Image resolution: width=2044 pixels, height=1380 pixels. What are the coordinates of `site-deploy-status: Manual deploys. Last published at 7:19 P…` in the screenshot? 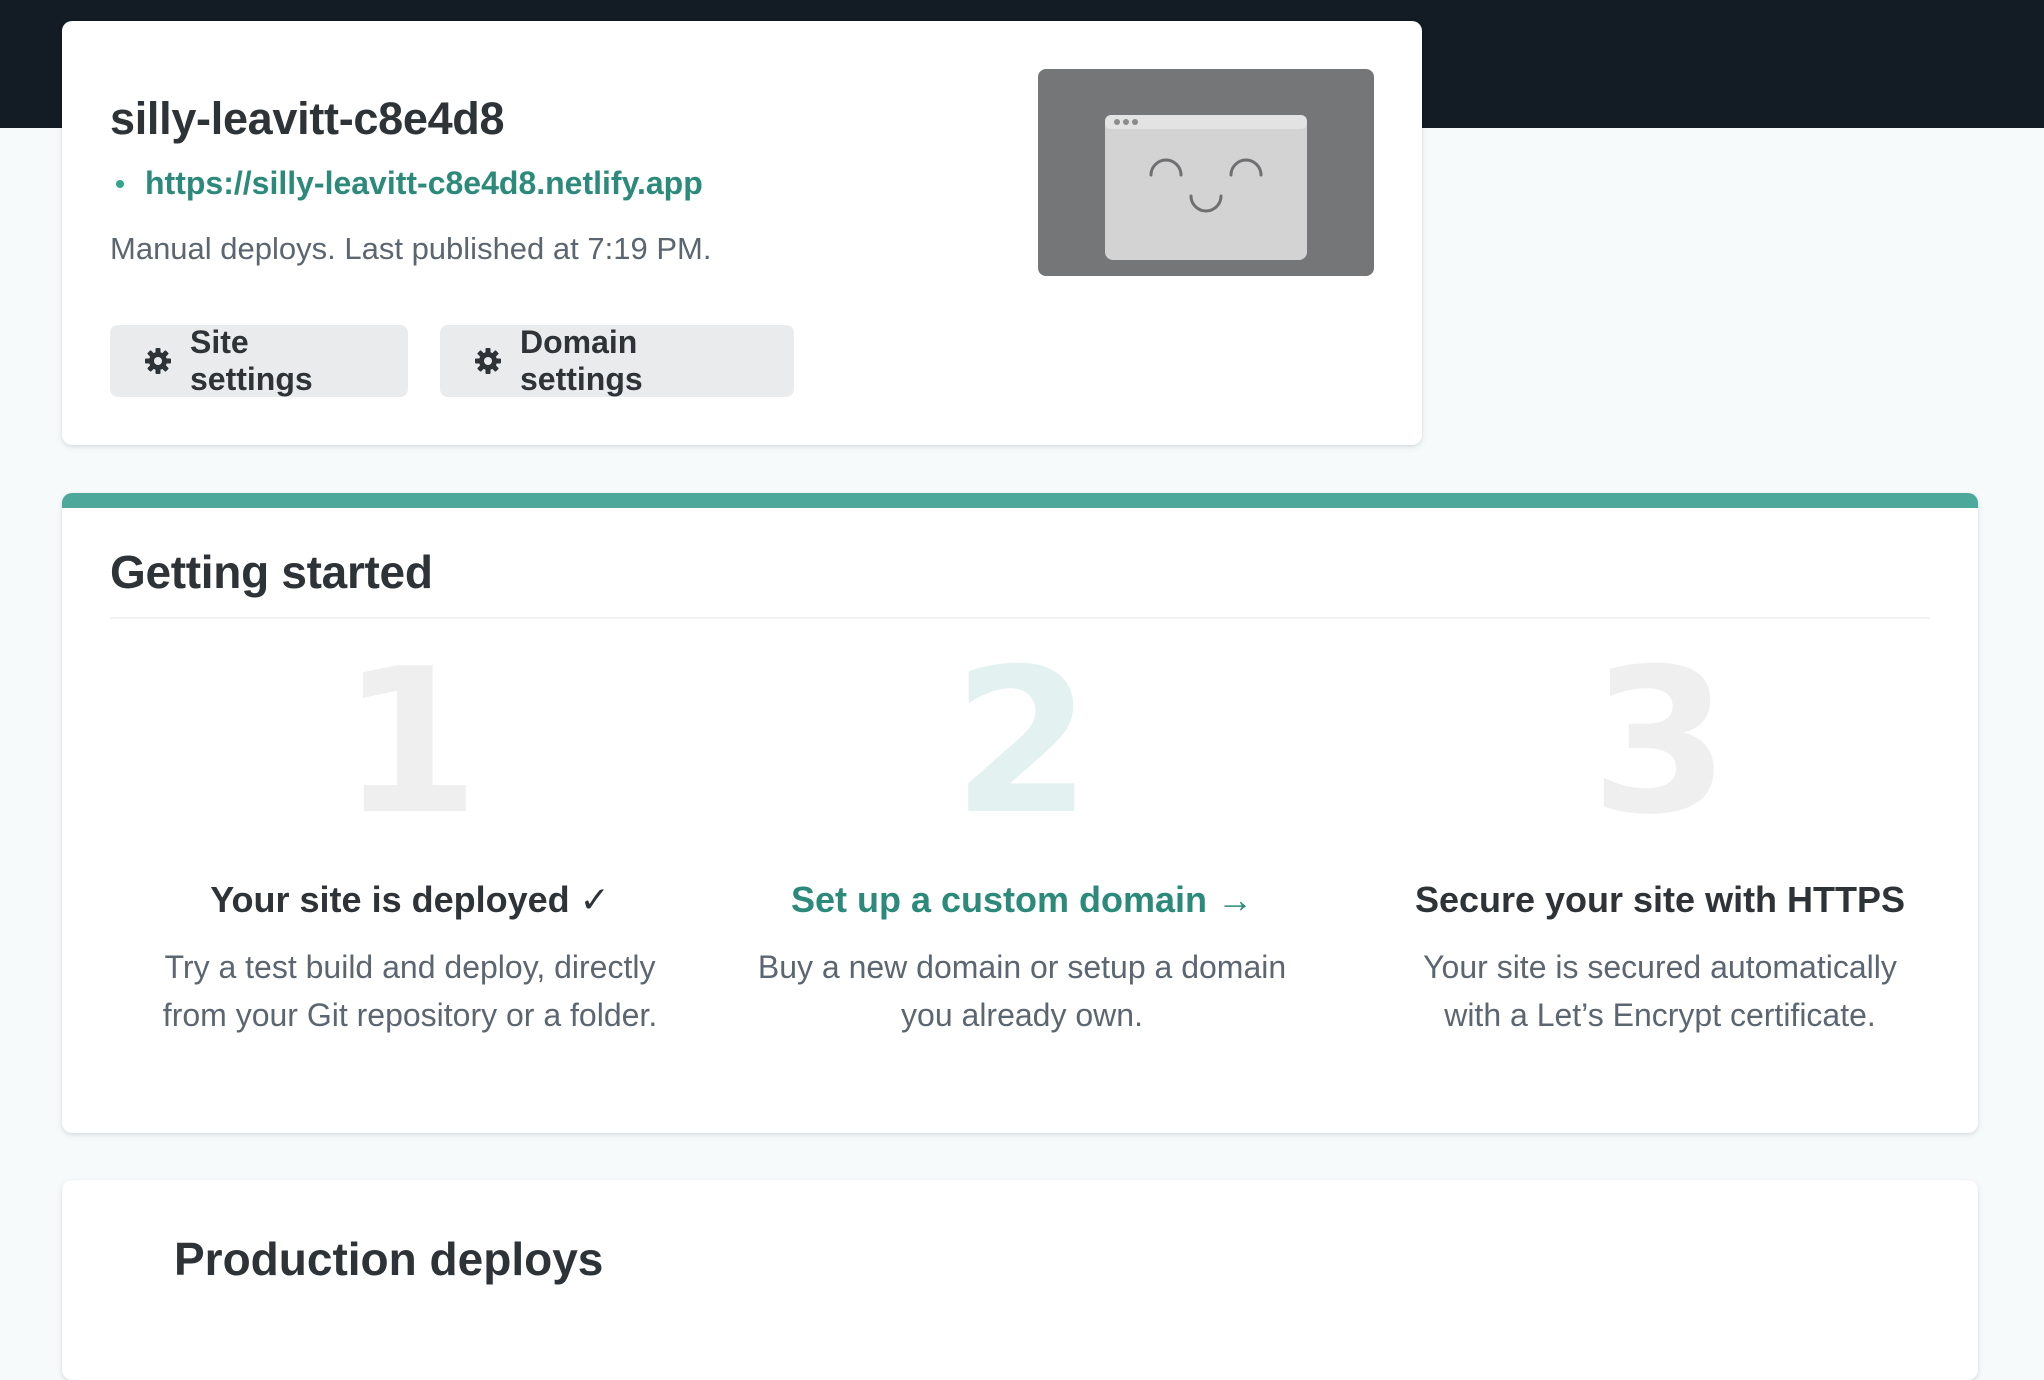 It's located at (411, 248).